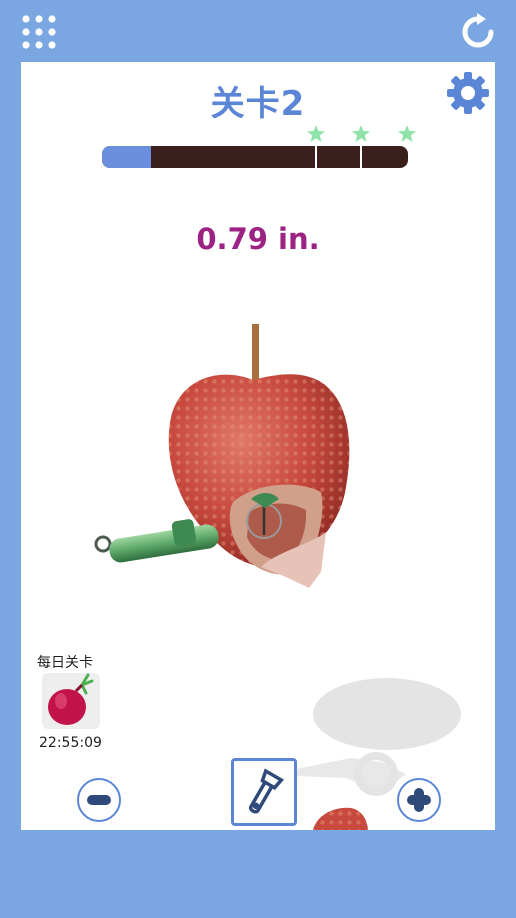 The image size is (516, 918). I want to click on grid-dots-icon, so click(39, 32).